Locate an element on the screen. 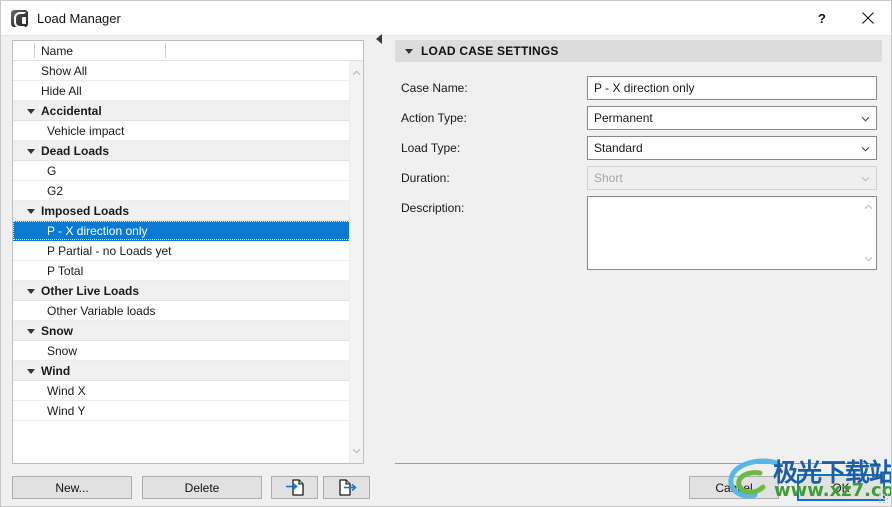 Image resolution: width=892 pixels, height=507 pixels. action-type-label: Action Type: is located at coordinates (434, 118).